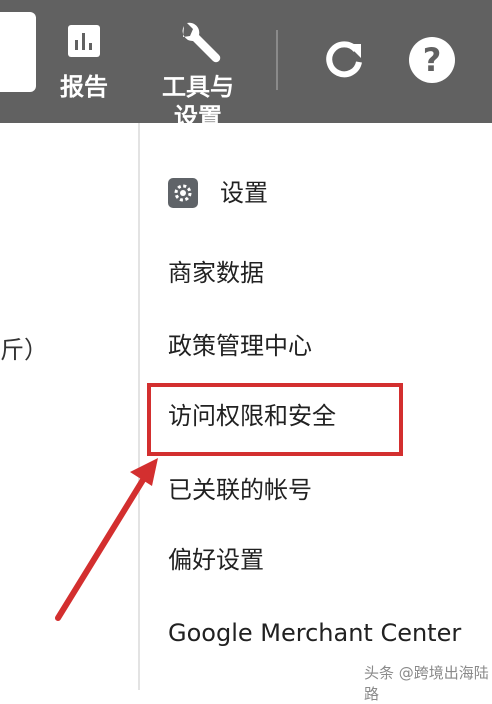 This screenshot has height=704, width=492. I want to click on bar-chart-icon, so click(84, 41).